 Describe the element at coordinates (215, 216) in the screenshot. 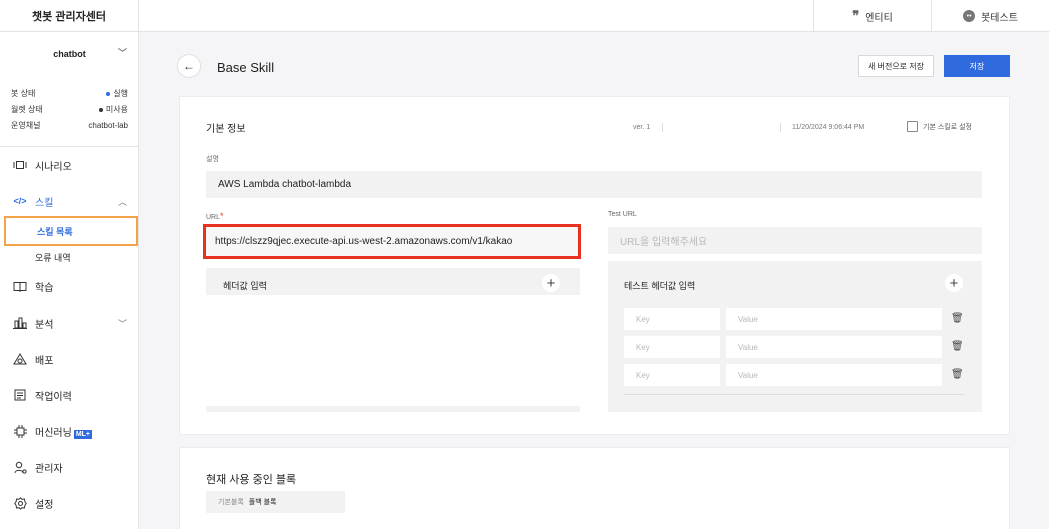

I see `url-label: URL*` at that location.